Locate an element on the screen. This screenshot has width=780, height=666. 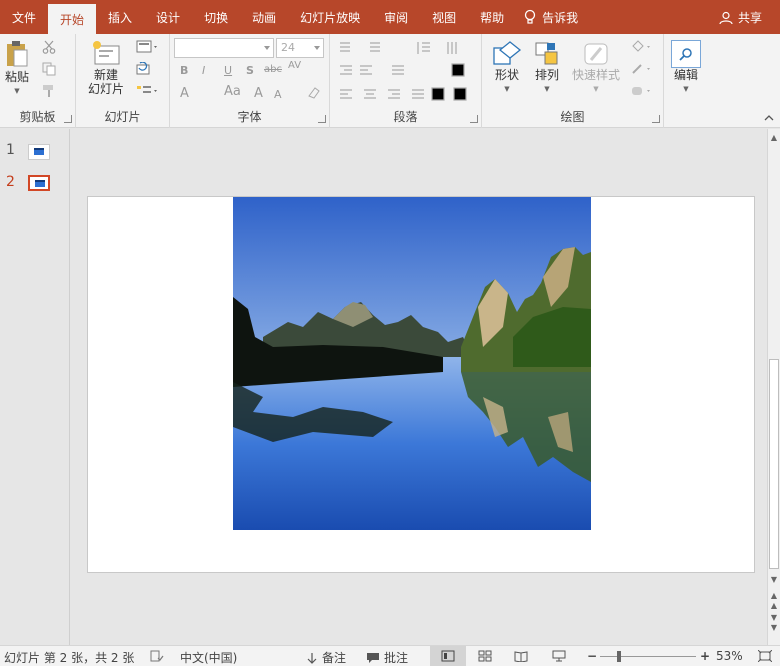
search-icon is located at coordinates (685, 54).